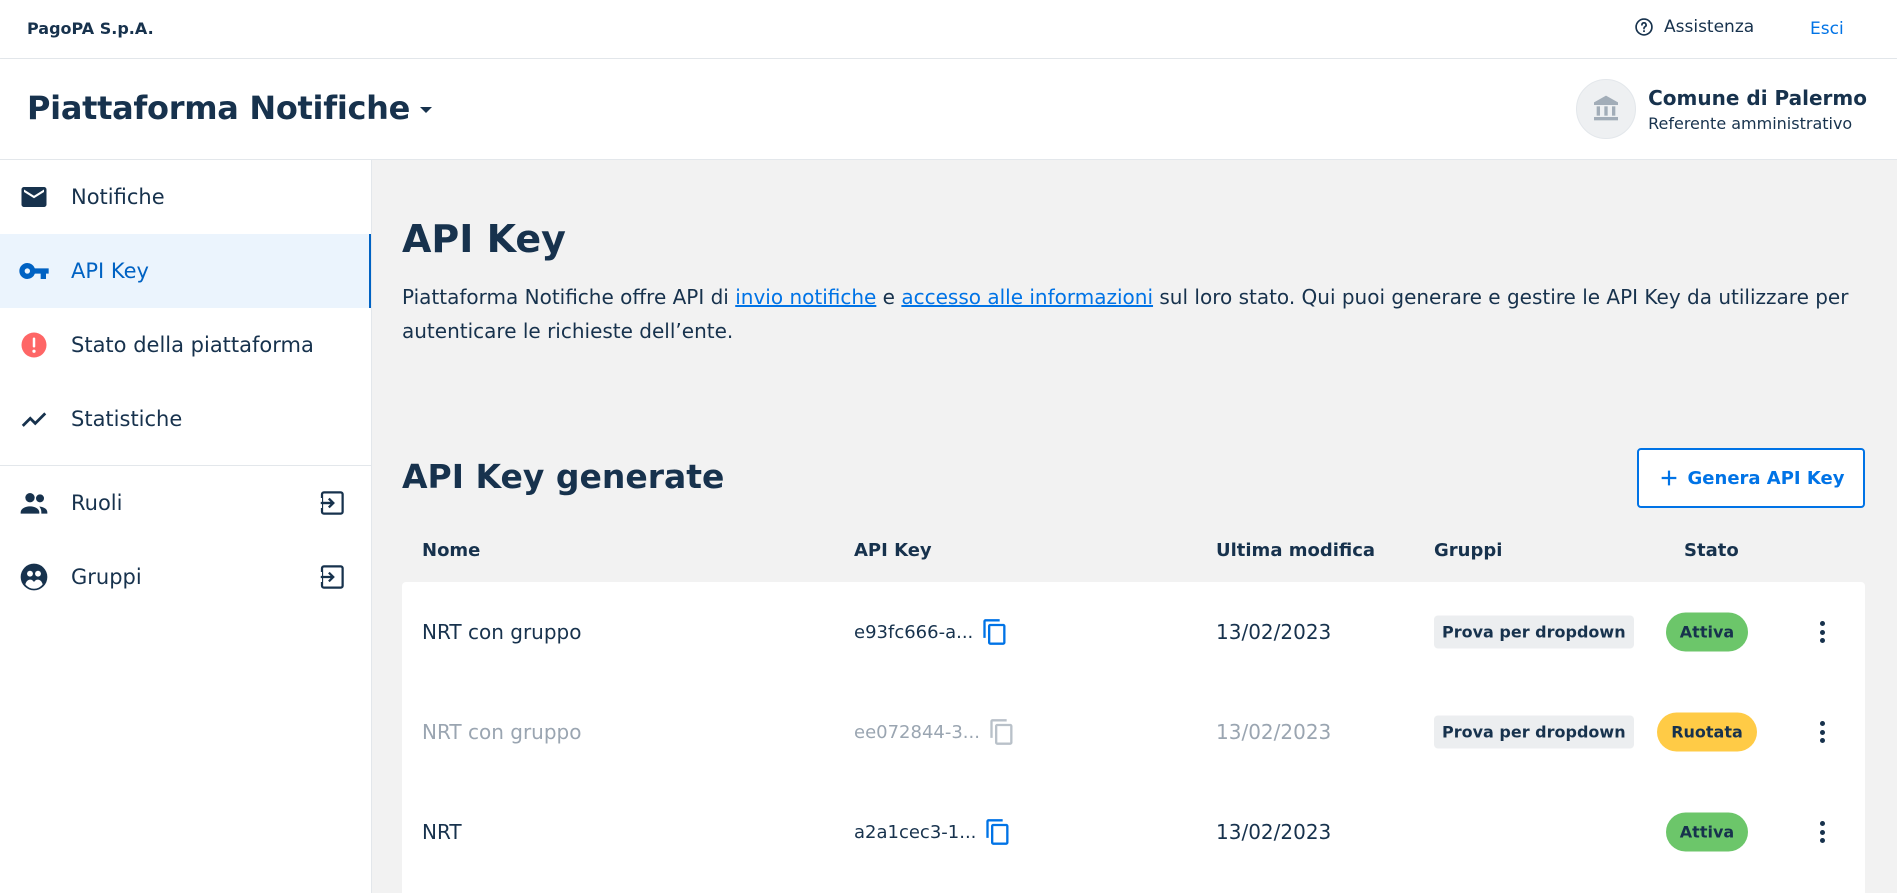  Describe the element at coordinates (1709, 27) in the screenshot. I see `assistance-label: Assistenza` at that location.